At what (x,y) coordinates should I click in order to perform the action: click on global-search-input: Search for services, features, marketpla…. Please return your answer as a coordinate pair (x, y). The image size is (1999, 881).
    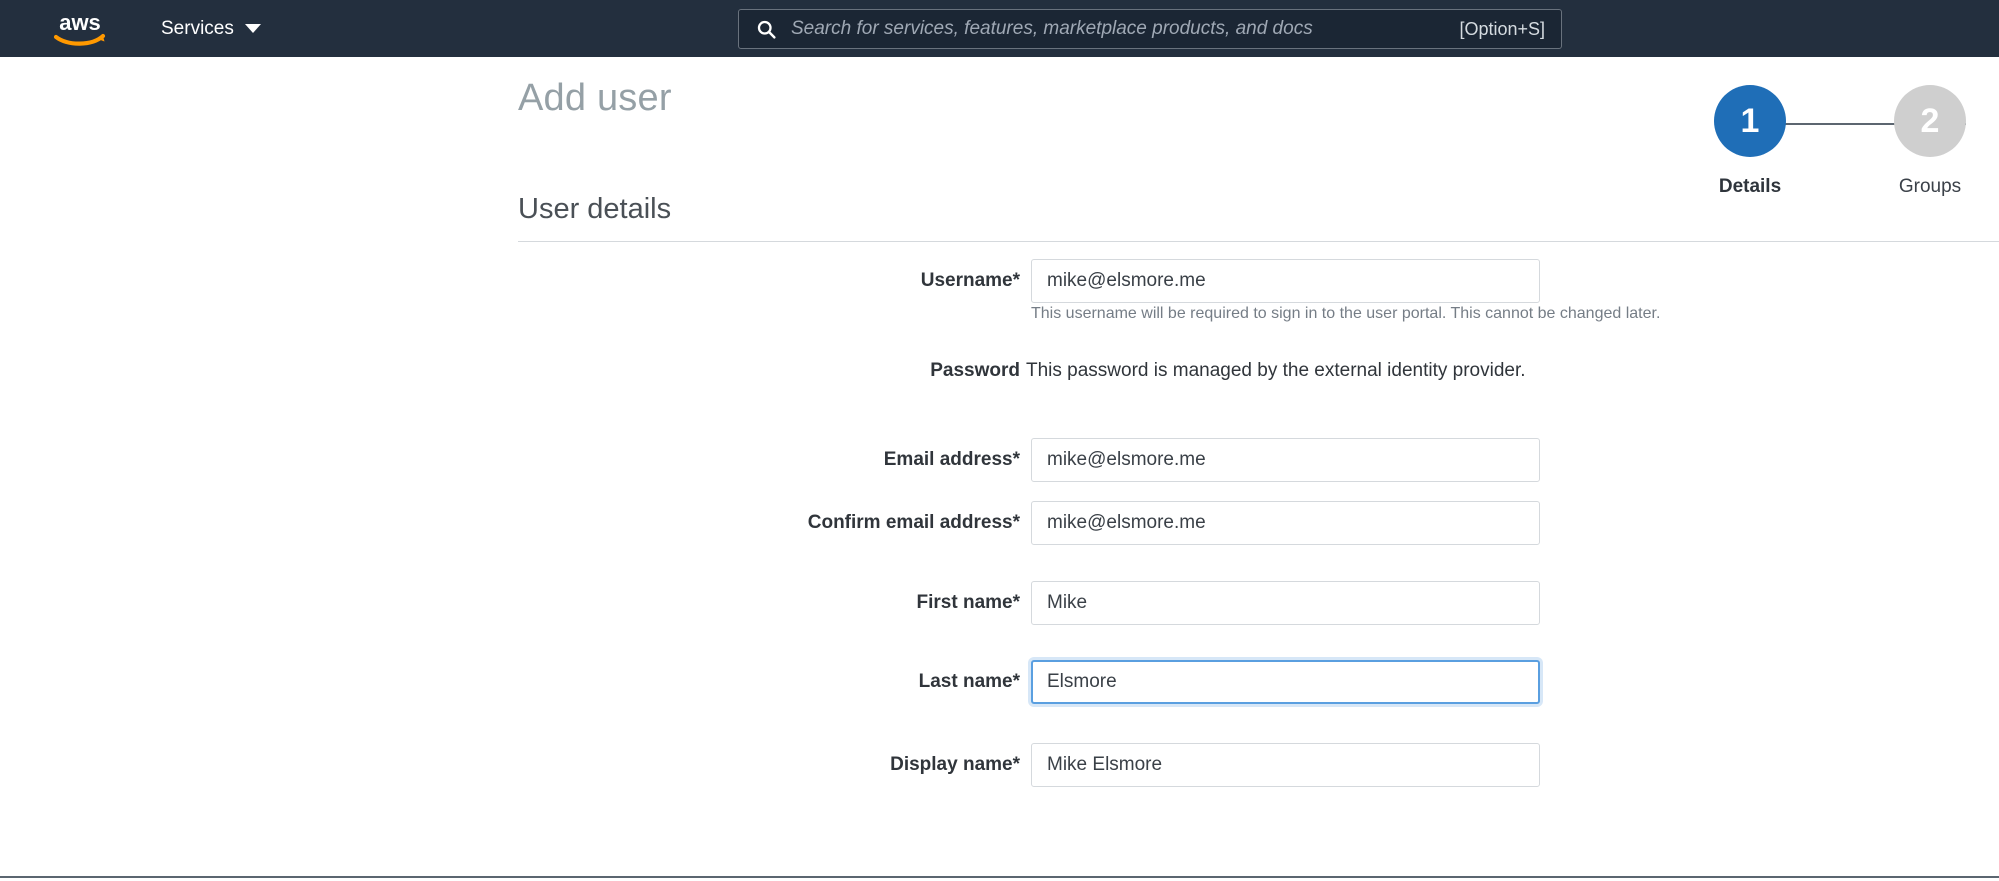
    Looking at the image, I should click on (1150, 29).